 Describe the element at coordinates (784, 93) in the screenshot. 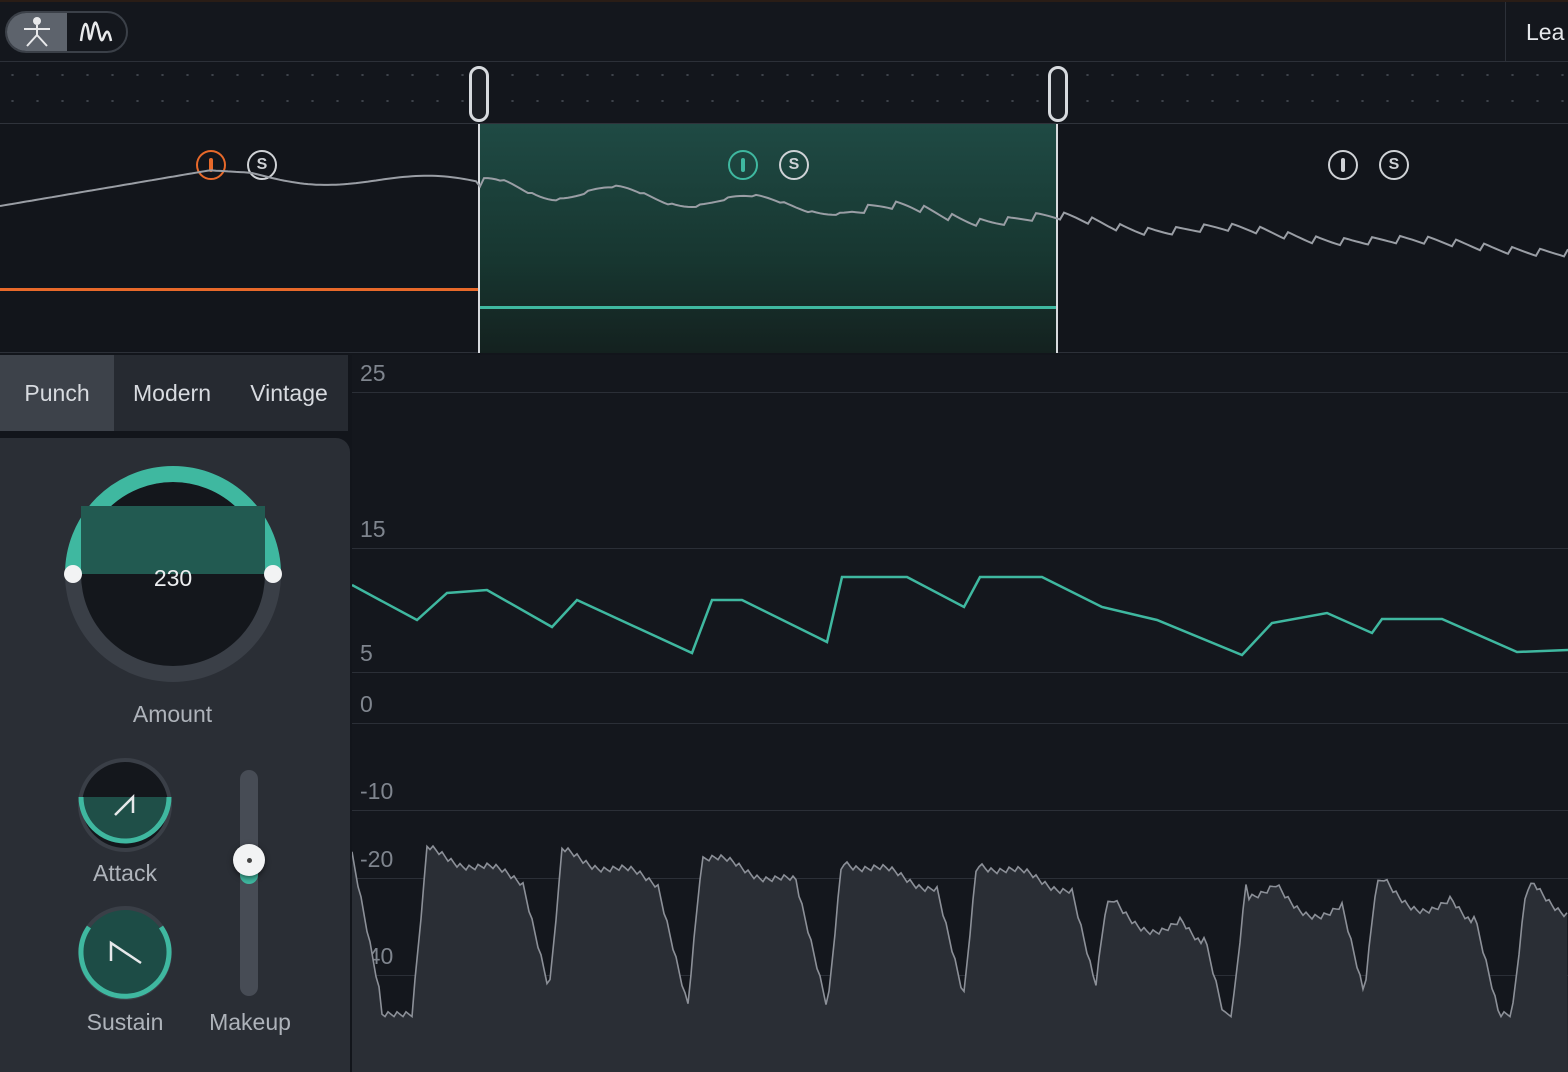

I see `crossover-ruler` at that location.